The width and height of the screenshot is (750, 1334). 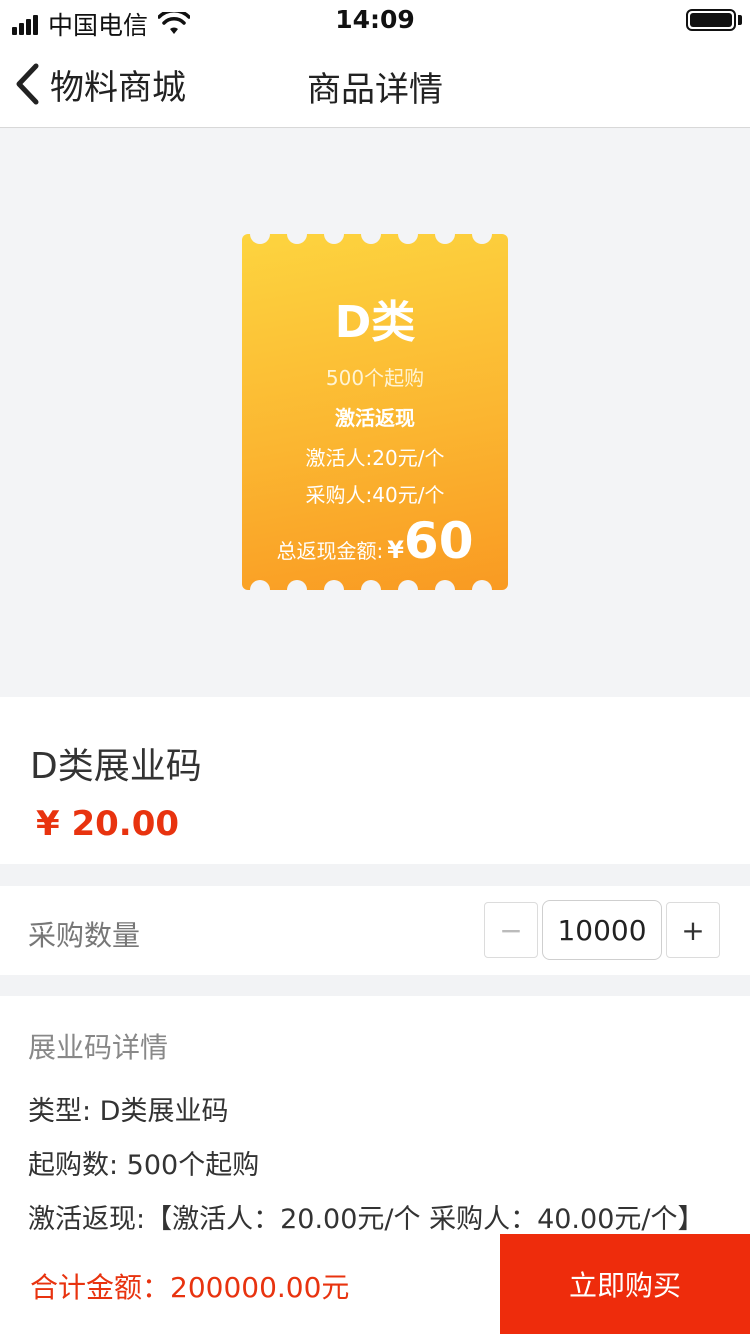 I want to click on ticket-activator-reward: 激活人:20元/个, so click(x=375, y=458).